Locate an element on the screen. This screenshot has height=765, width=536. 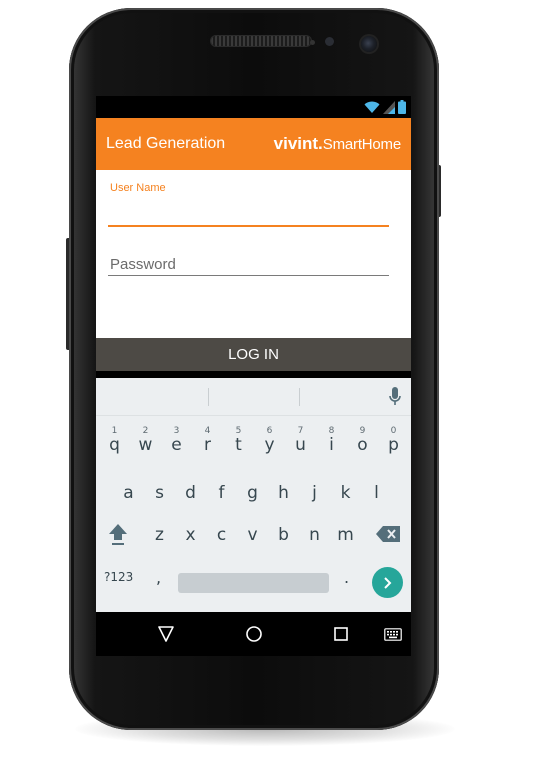
key-label: z is located at coordinates (159, 535).